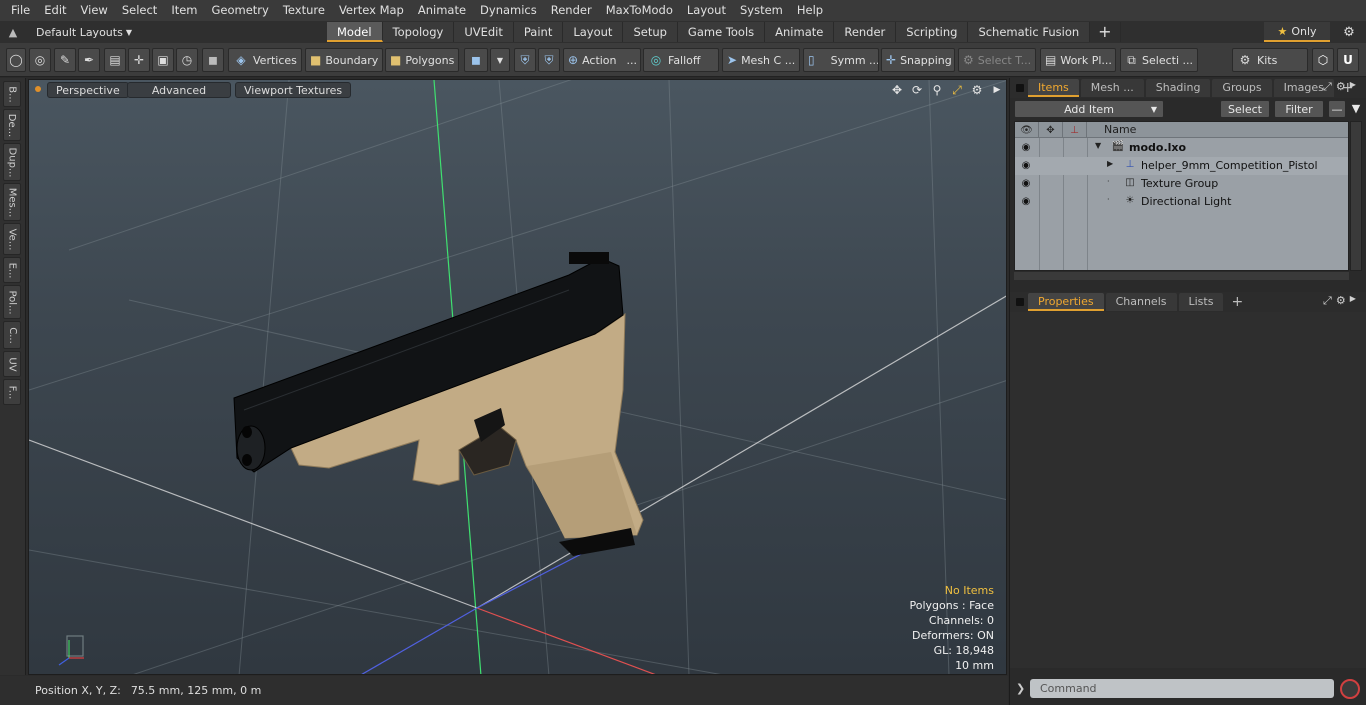  What do you see at coordinates (500, 60) in the screenshot?
I see `material-dropdown: ▼` at bounding box center [500, 60].